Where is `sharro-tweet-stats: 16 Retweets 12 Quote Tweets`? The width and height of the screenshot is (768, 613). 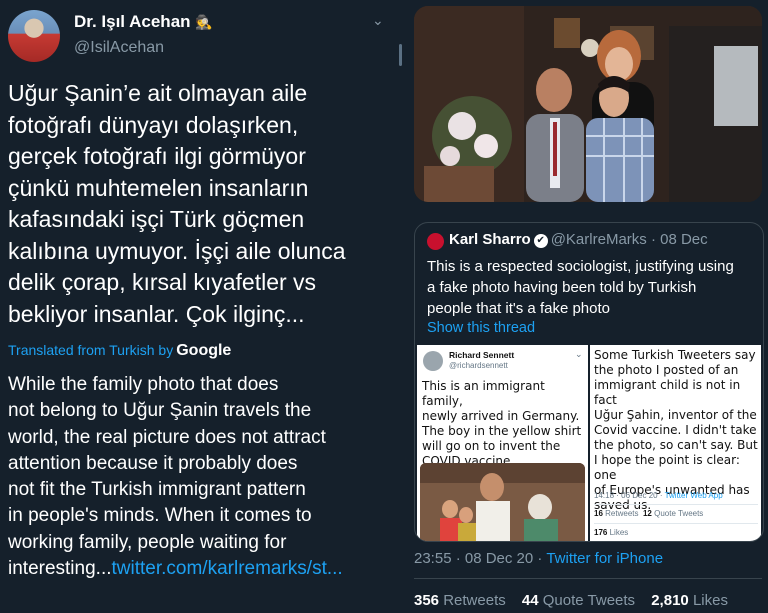 sharro-tweet-stats: 16 Retweets 12 Quote Tweets is located at coordinates (648, 513).